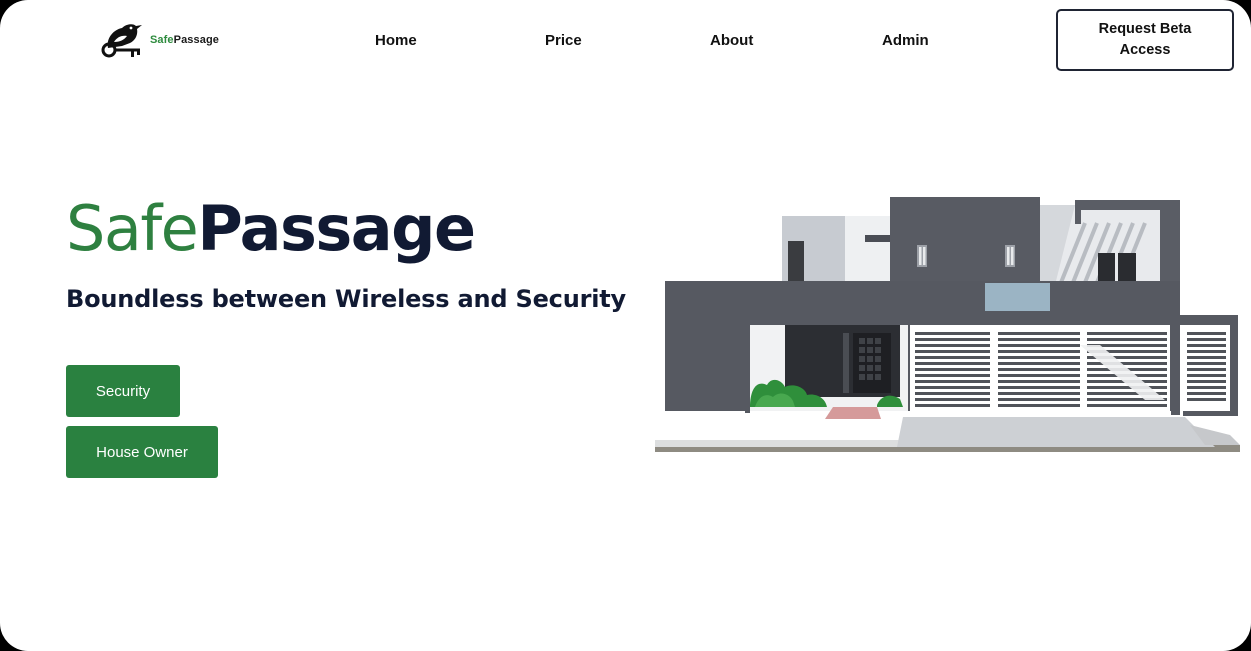  Describe the element at coordinates (731, 40) in the screenshot. I see `nav-about-link: About` at that location.